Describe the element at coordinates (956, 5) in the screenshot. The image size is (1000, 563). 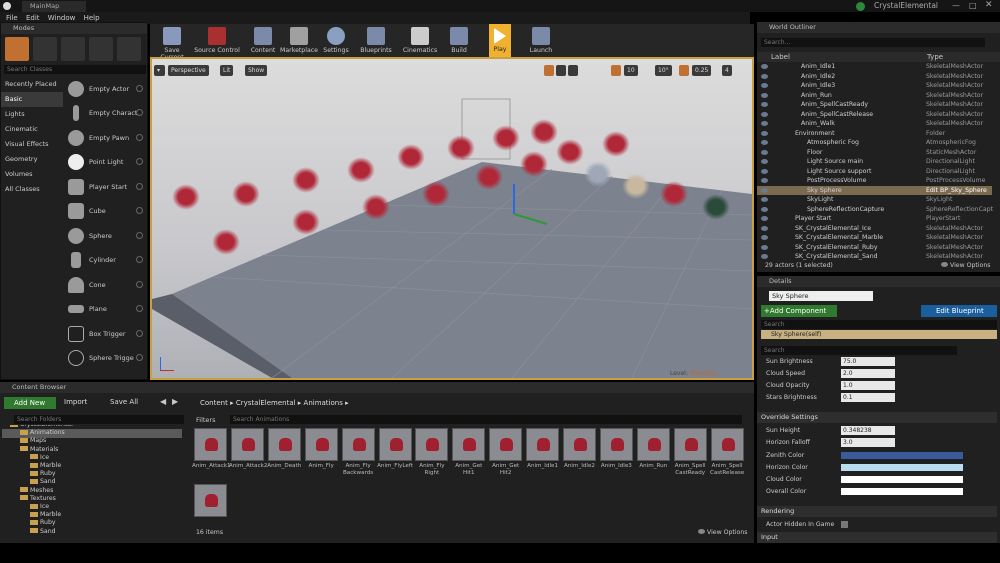
I see `minimize-button: —` at that location.